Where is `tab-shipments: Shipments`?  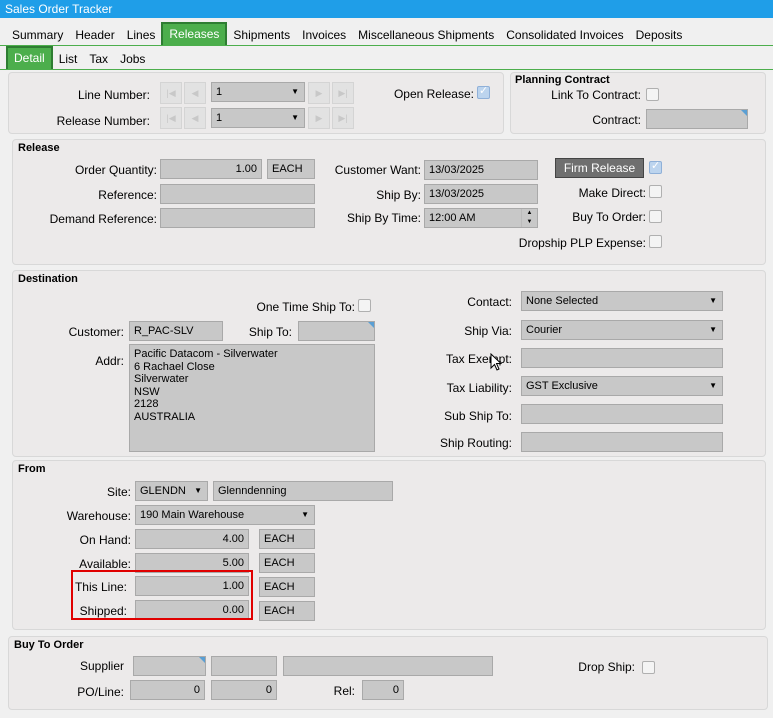 tab-shipments: Shipments is located at coordinates (261, 35).